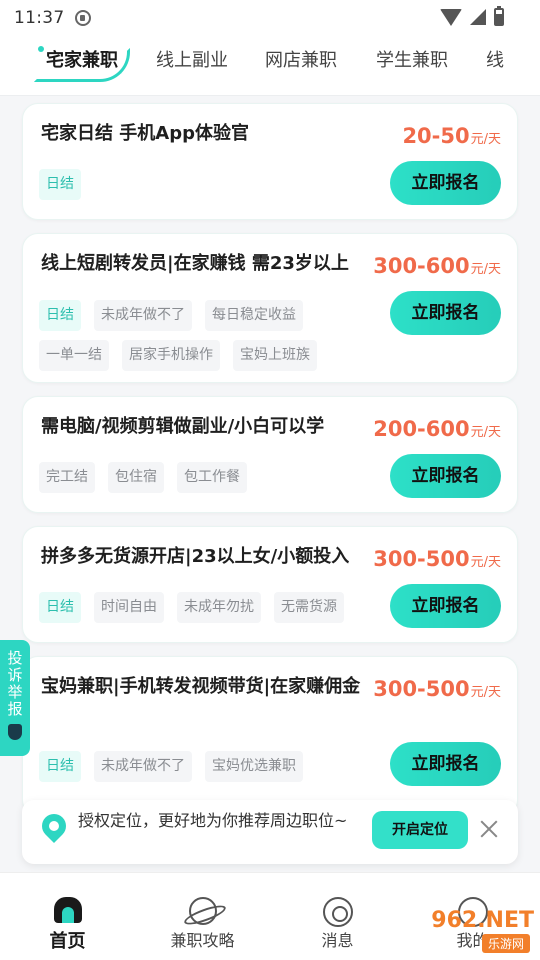 The height and width of the screenshot is (960, 540). I want to click on job-tags: 日结 时间自由 未成年勿扰 无需货源, so click(191, 607).